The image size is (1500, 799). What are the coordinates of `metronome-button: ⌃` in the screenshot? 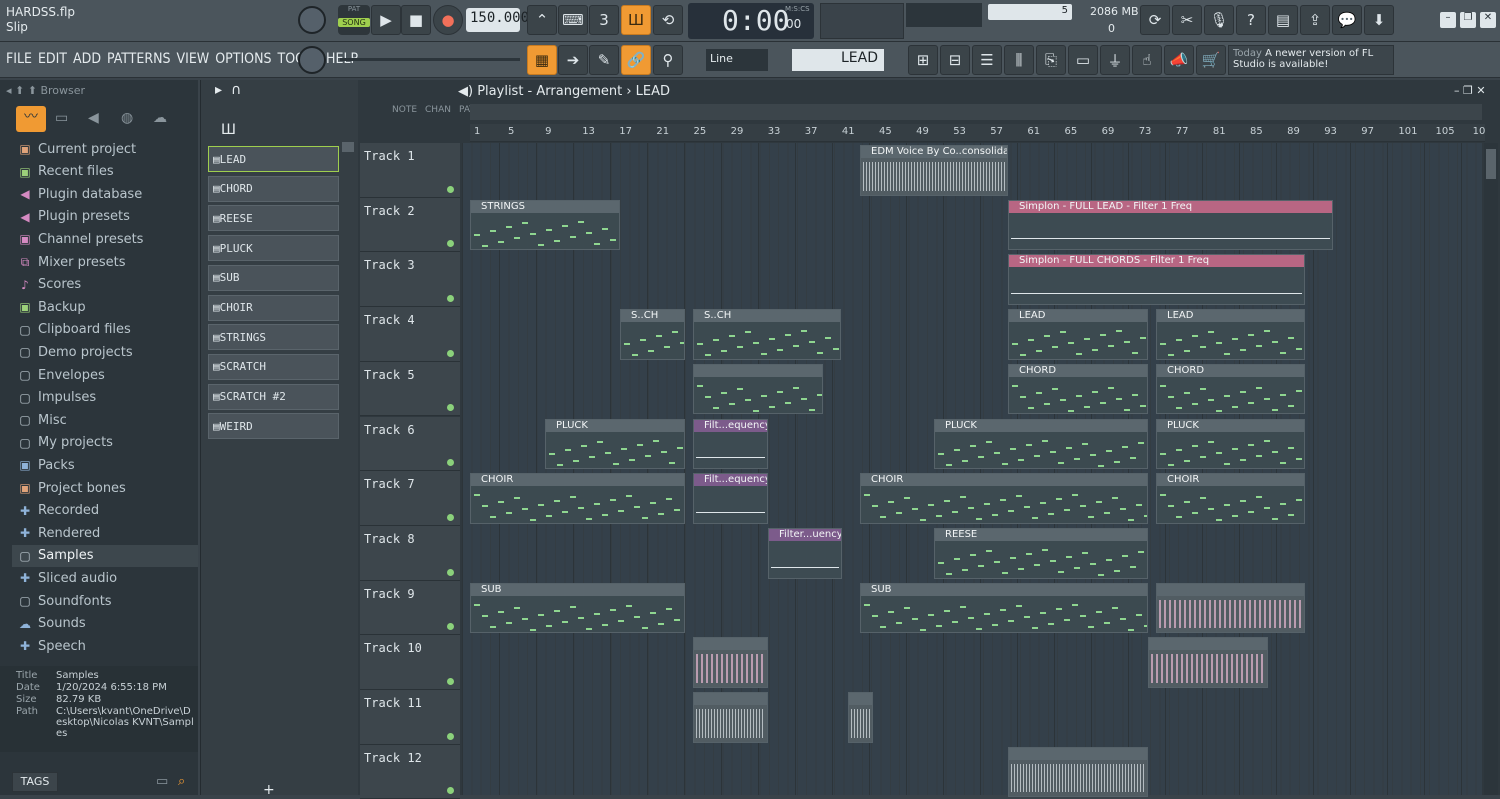 It's located at (542, 20).